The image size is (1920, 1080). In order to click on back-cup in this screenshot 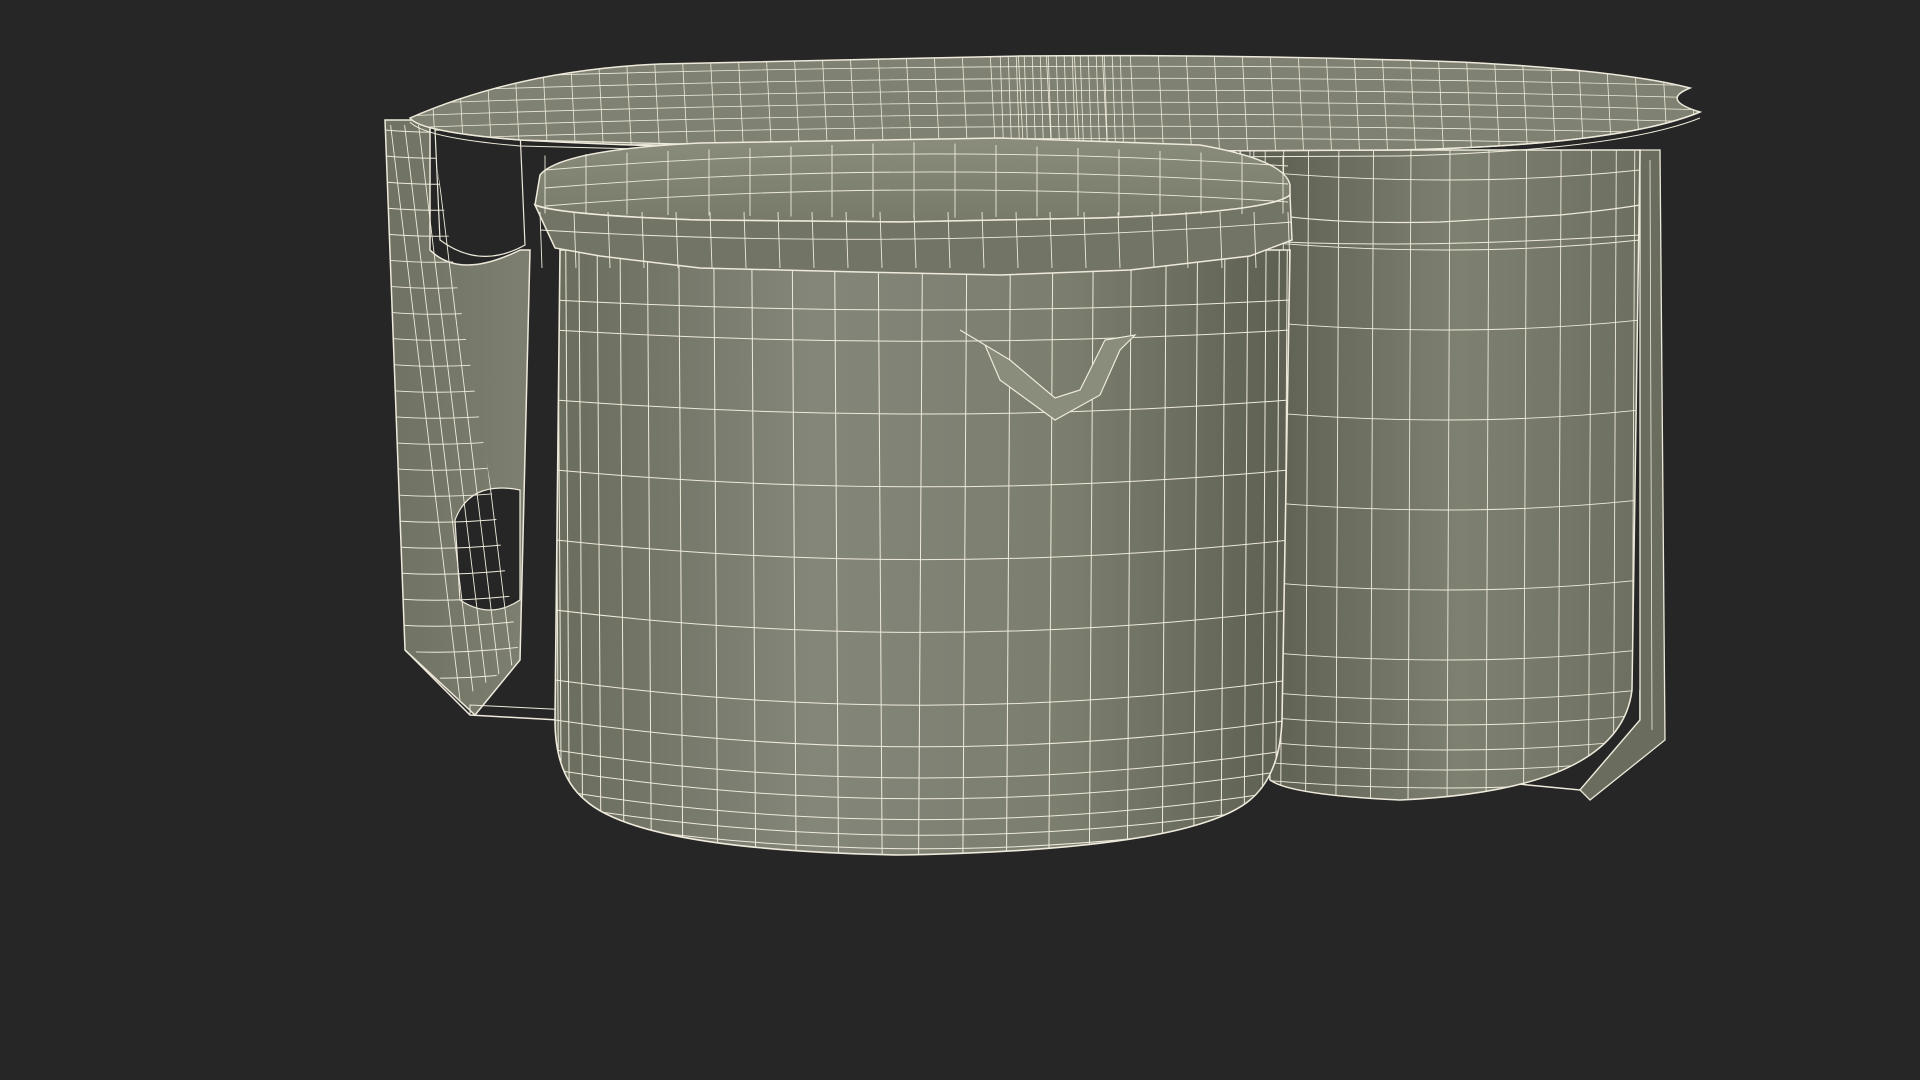, I will do `click(1440, 475)`.